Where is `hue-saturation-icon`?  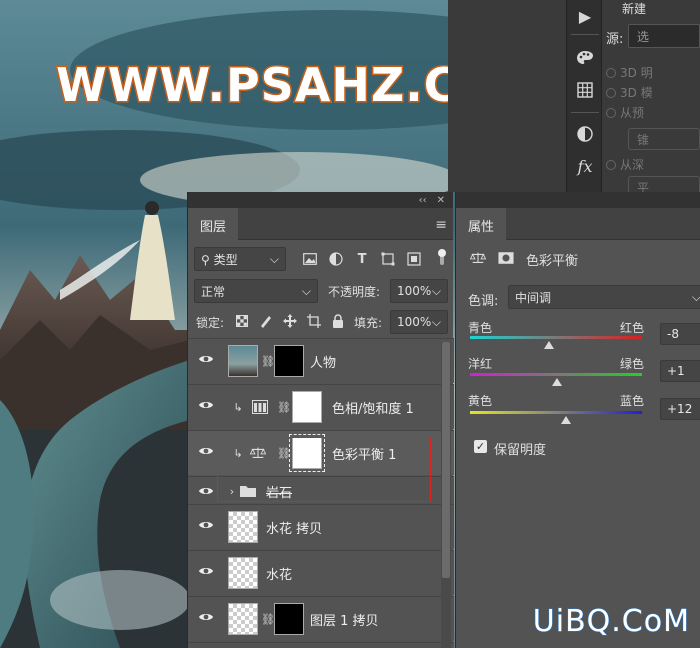 hue-saturation-icon is located at coordinates (260, 407).